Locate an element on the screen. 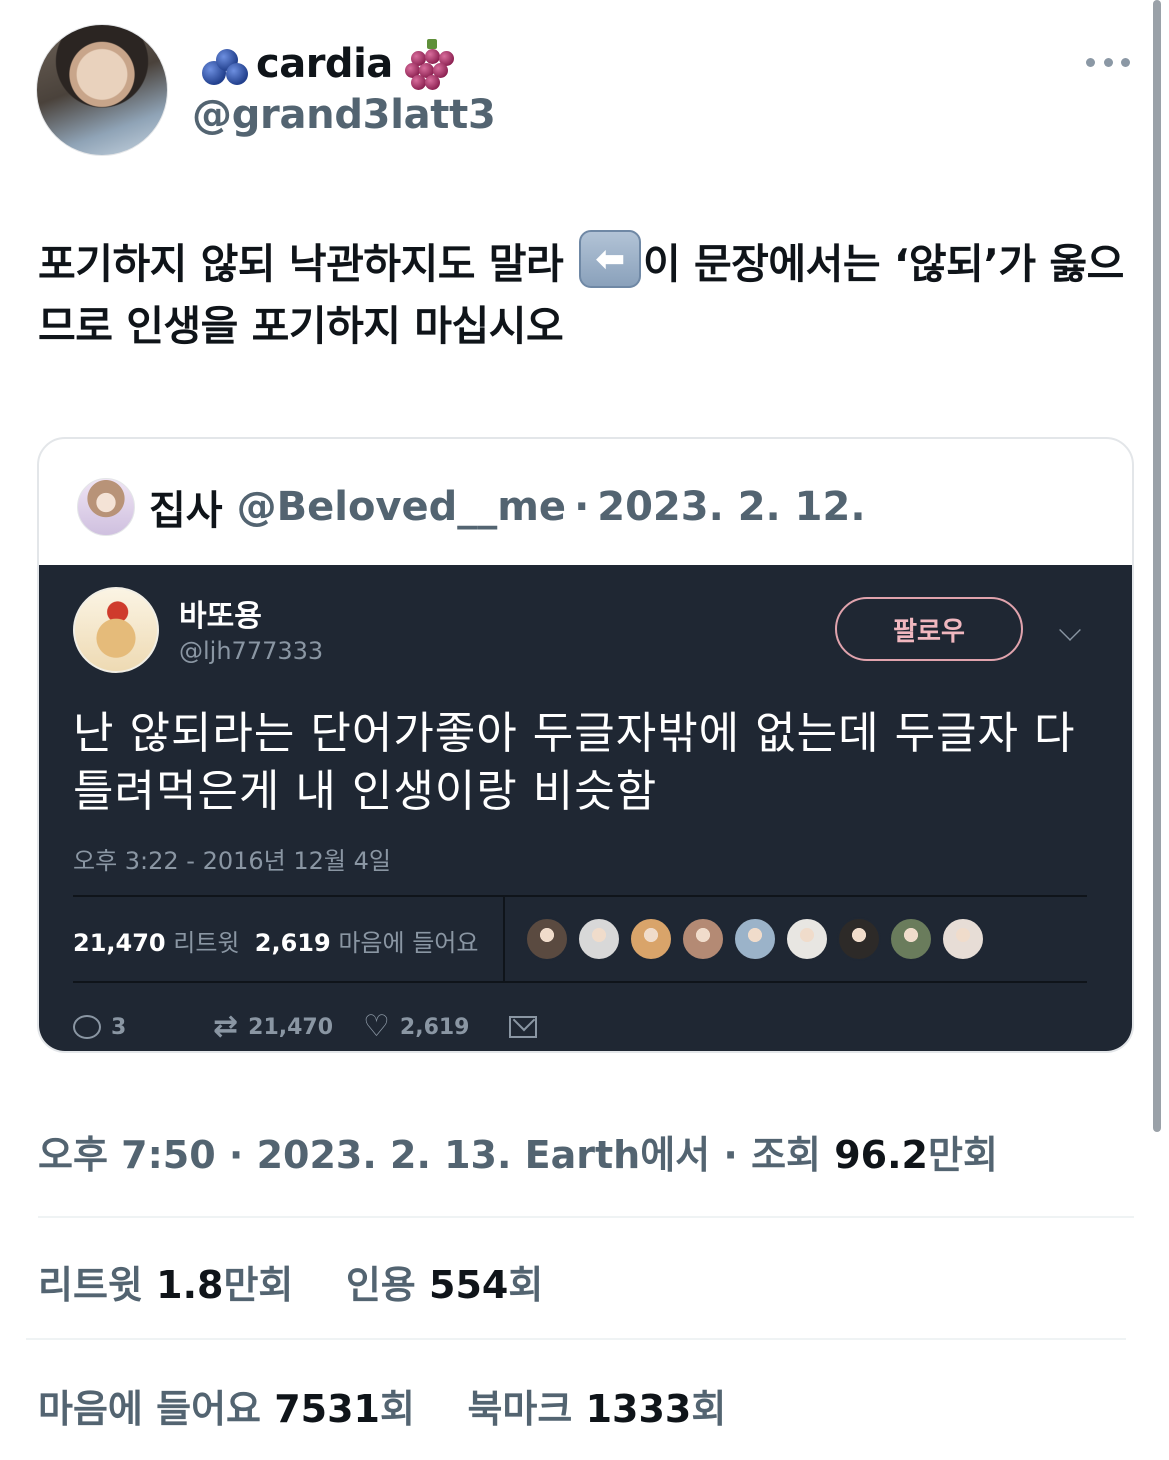 This screenshot has width=1169, height=1460. retweets-label: 리트윗 is located at coordinates (97, 1285).